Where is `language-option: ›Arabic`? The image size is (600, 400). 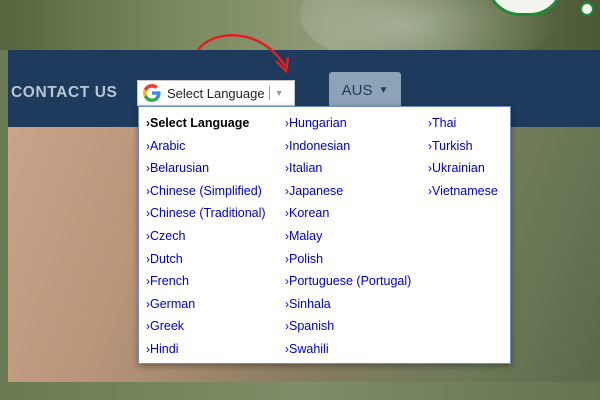
language-option: ›Arabic is located at coordinates (206, 146).